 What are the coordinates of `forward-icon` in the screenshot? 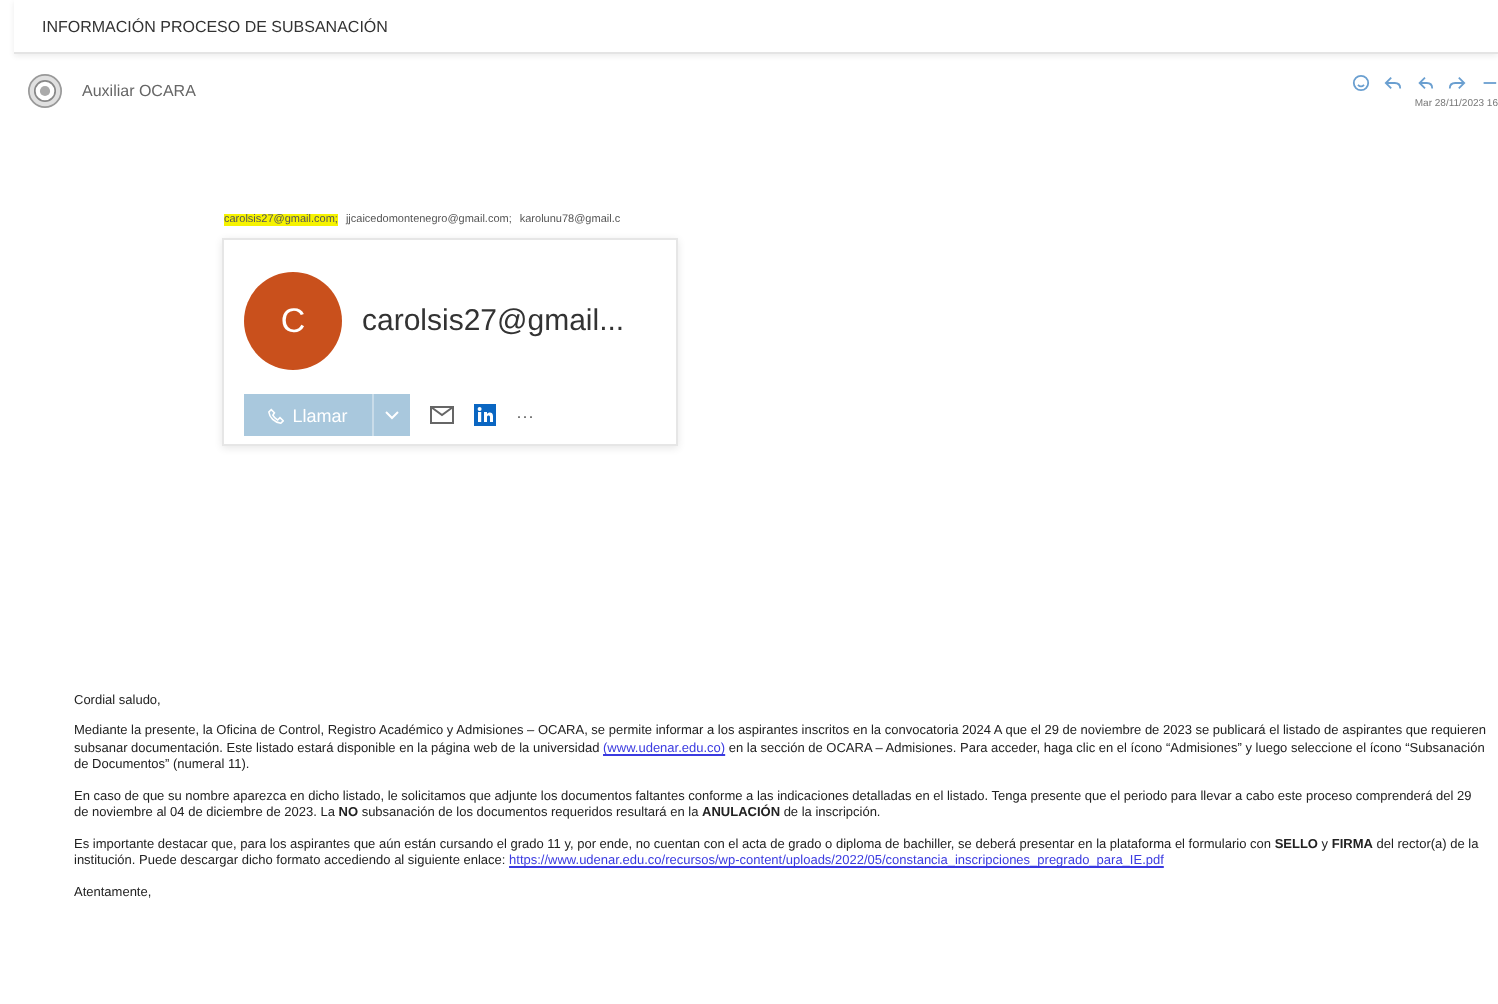 It's located at (1457, 83).